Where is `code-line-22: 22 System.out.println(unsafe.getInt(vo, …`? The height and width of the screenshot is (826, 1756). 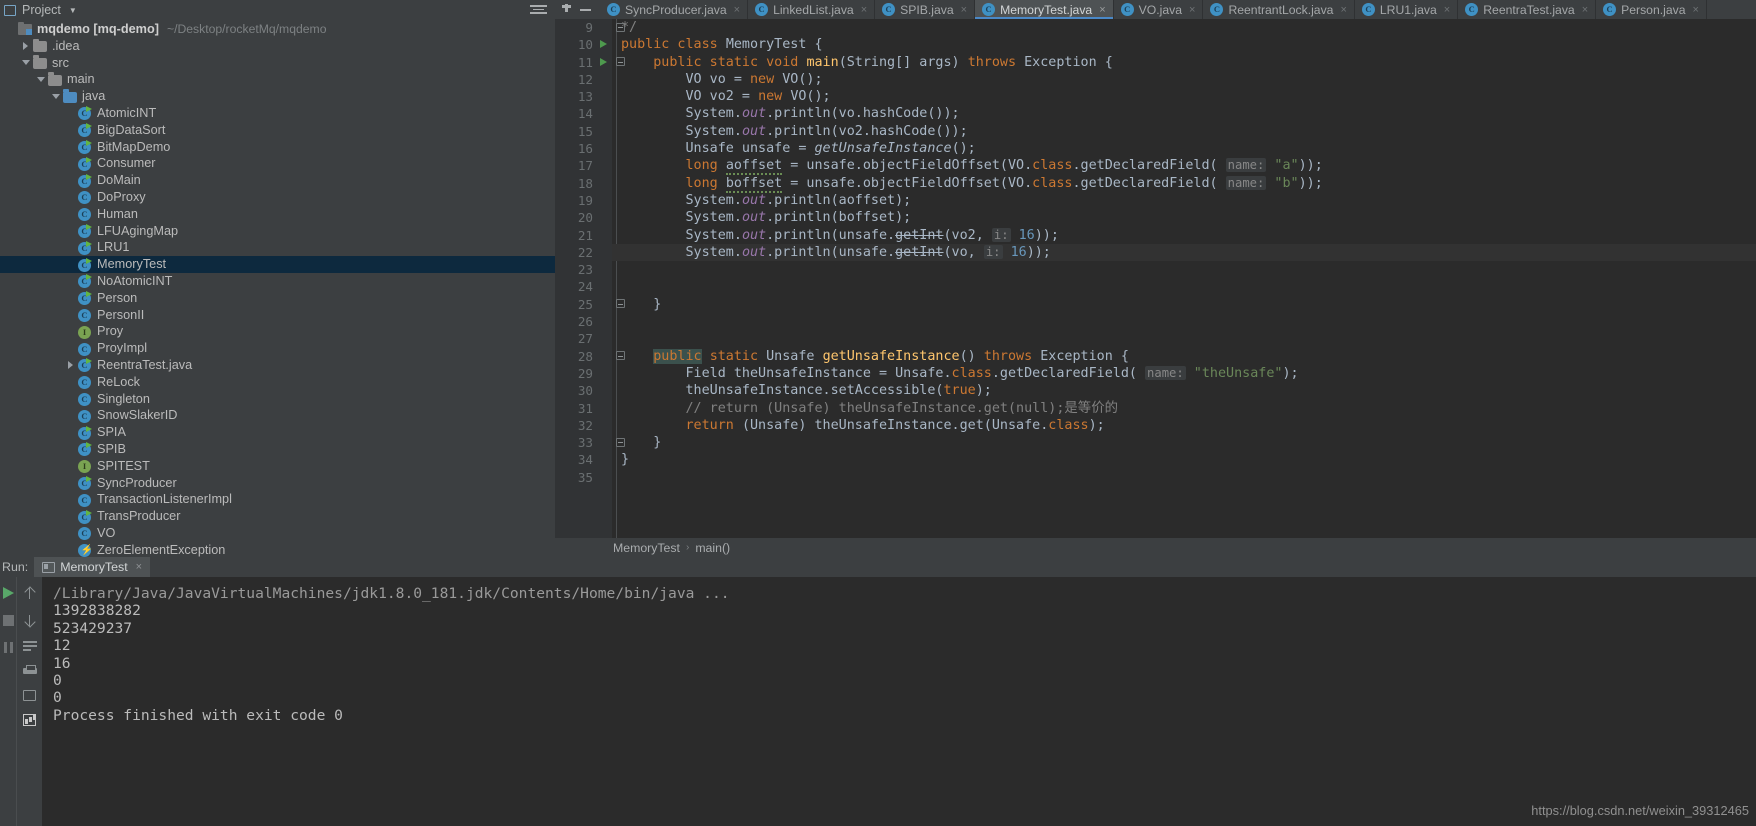 code-line-22: 22 System.out.println(unsafe.getInt(vo, … is located at coordinates (1155, 252).